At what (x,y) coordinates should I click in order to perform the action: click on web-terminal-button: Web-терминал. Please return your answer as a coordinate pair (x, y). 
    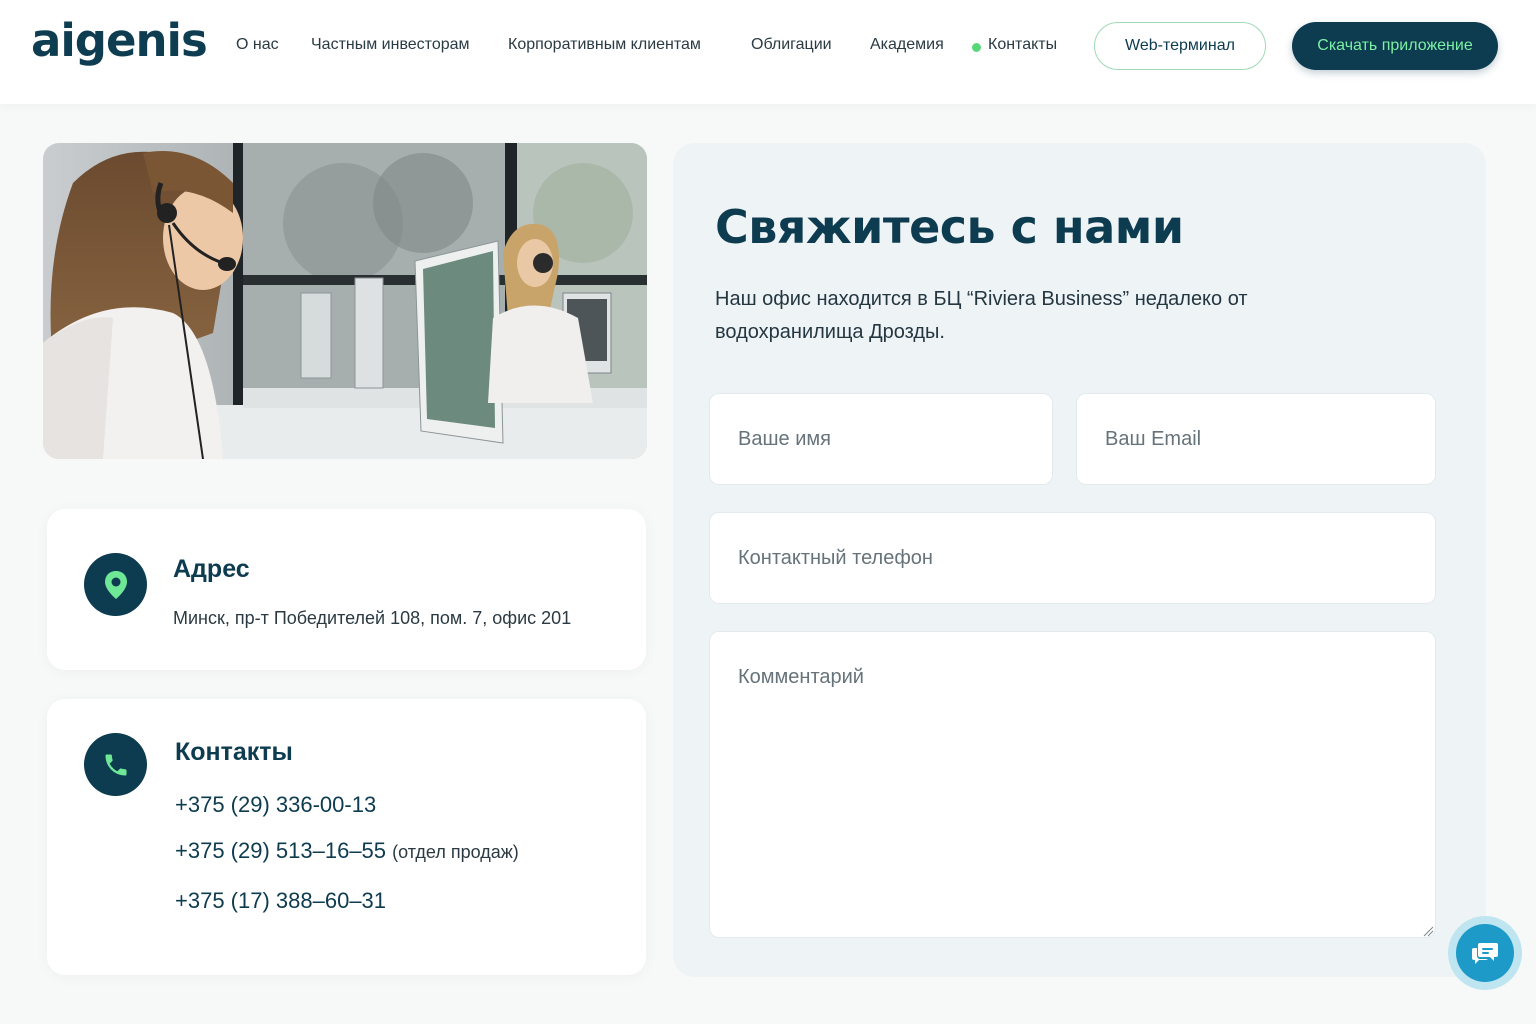
    Looking at the image, I should click on (1180, 46).